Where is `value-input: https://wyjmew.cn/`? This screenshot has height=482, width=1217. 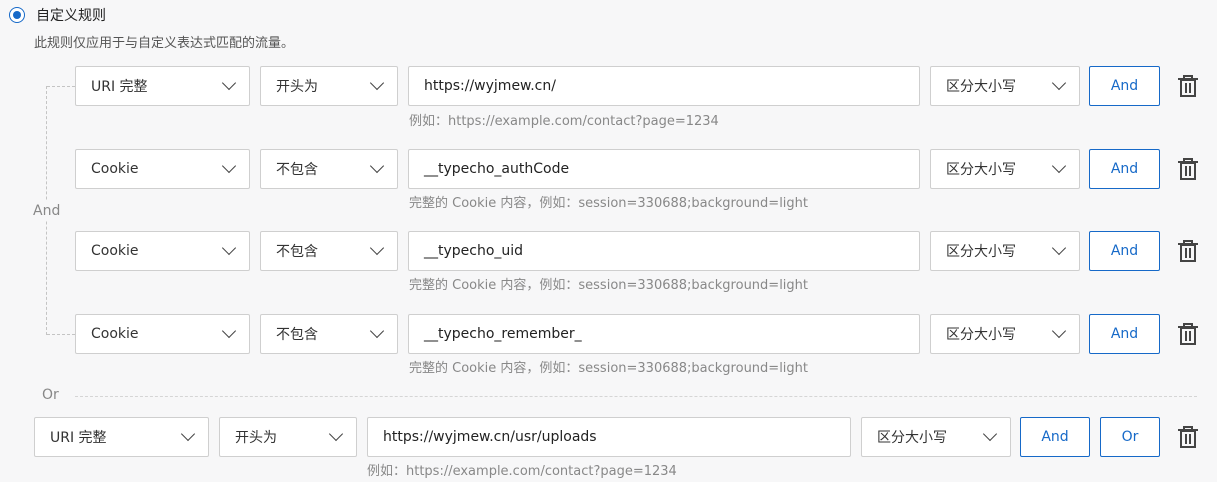
value-input: https://wyjmew.cn/ is located at coordinates (664, 86).